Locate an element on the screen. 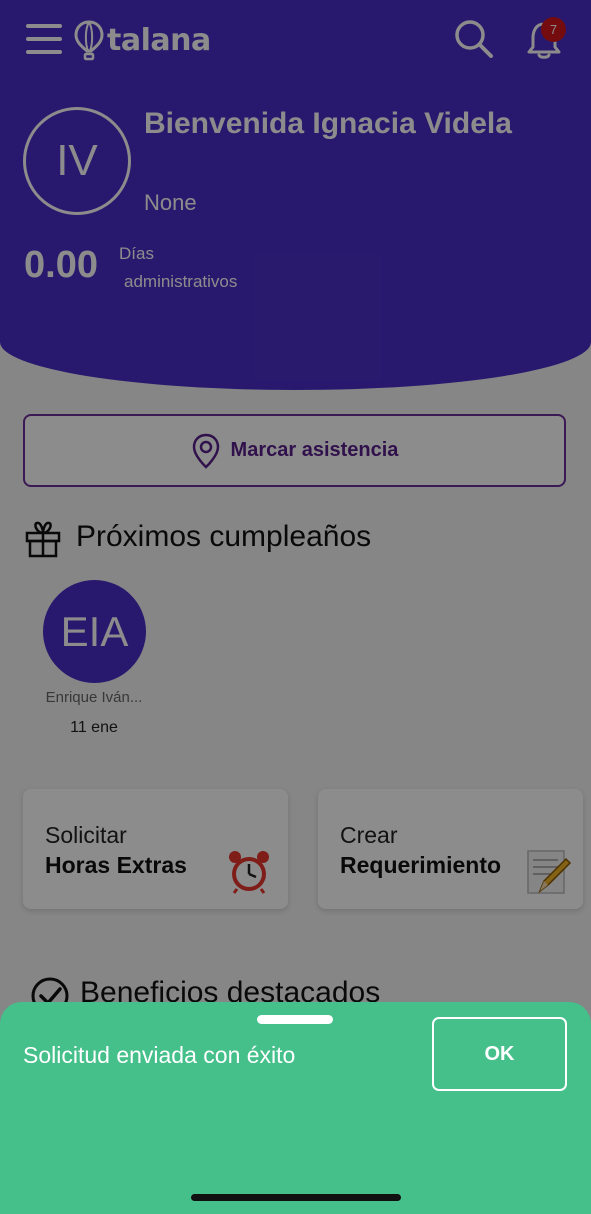  sheet-grabber is located at coordinates (295, 1019).